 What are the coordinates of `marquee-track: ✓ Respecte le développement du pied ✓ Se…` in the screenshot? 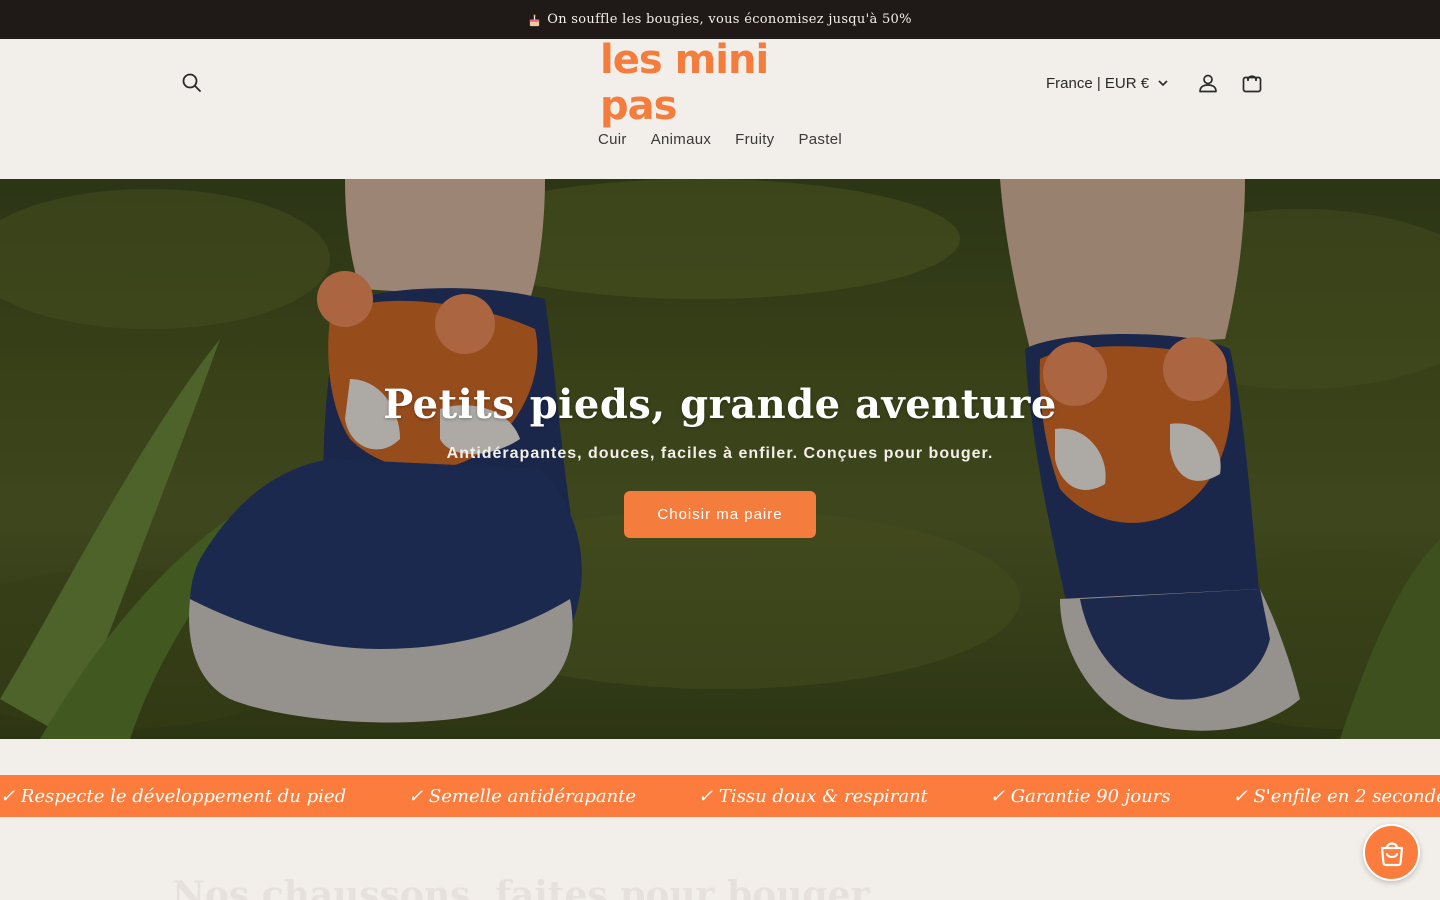 It's located at (720, 796).